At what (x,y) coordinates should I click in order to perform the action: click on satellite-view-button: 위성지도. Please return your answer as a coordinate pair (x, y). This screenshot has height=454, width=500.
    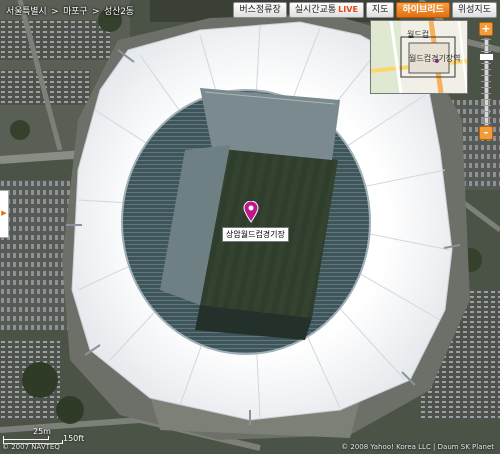
    Looking at the image, I should click on (474, 10).